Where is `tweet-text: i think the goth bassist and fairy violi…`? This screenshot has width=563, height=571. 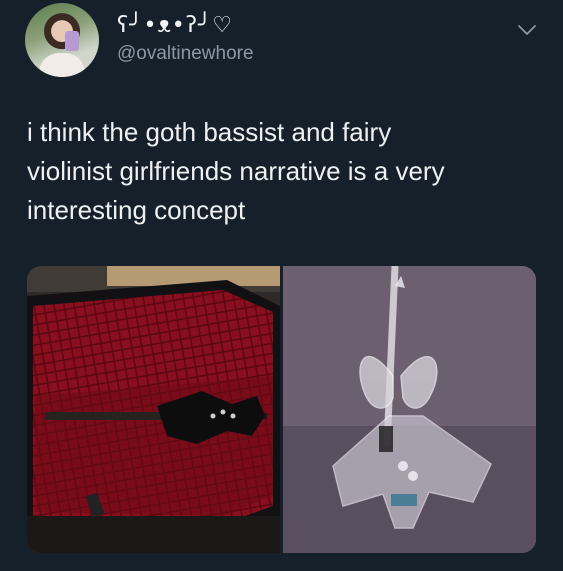 tweet-text: i think the goth bassist and fairy violi… is located at coordinates (236, 171).